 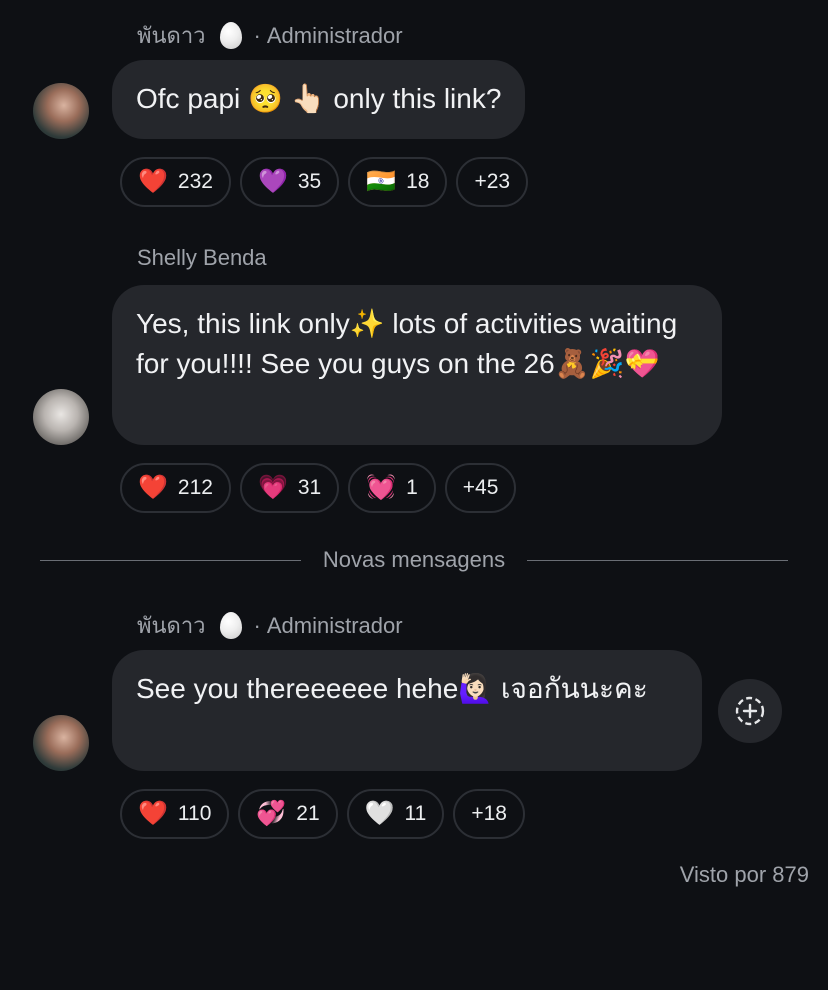 I want to click on add-reaction-icon, so click(x=750, y=711).